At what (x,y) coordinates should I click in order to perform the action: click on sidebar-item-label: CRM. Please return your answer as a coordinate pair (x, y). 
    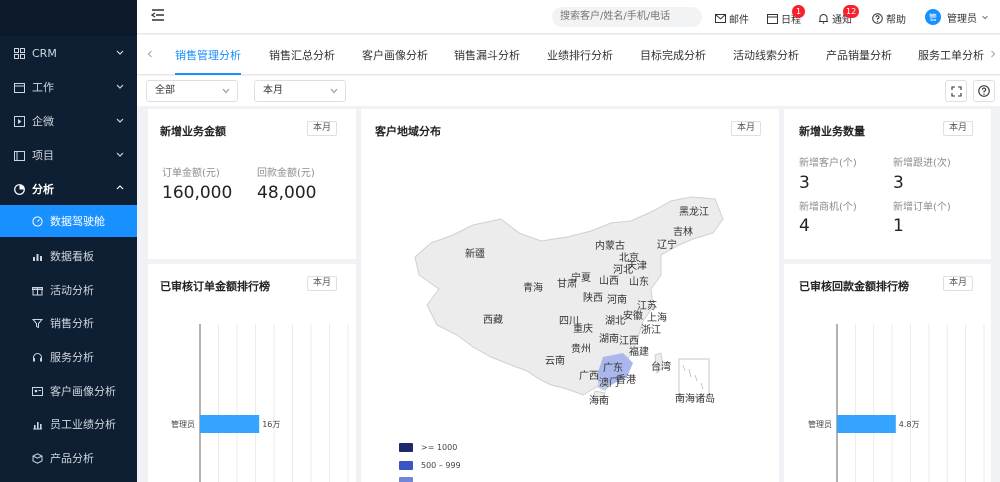
    Looking at the image, I should click on (44, 53).